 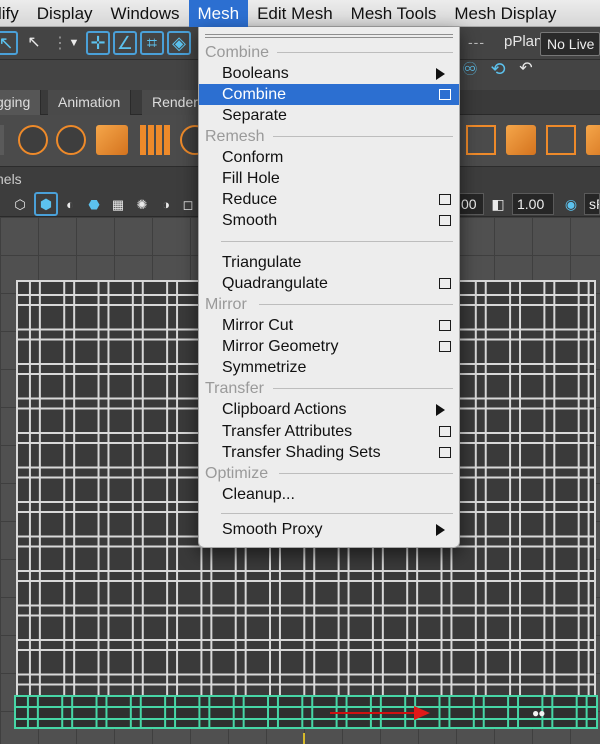 I want to click on menu-item-smooth: Smooth, so click(x=329, y=220).